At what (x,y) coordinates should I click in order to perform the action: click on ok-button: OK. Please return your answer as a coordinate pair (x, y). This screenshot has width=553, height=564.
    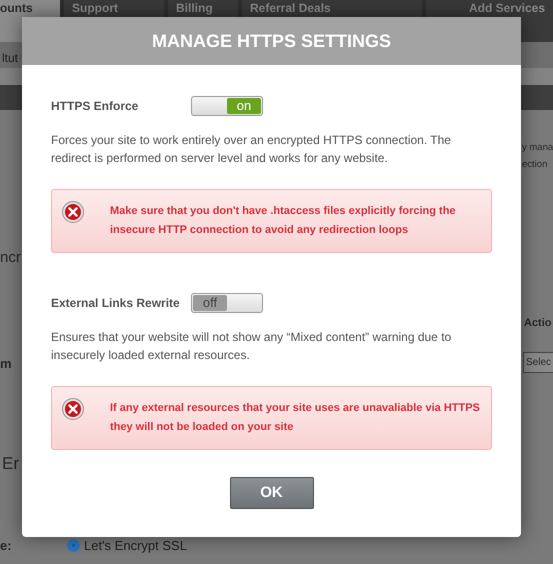
    Looking at the image, I should click on (272, 493).